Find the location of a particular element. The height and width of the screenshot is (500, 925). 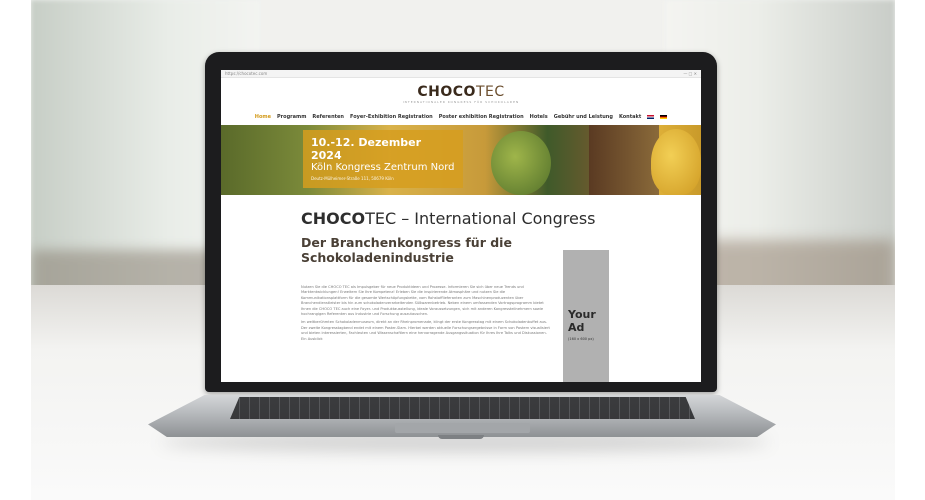

cocoa-pod-green is located at coordinates (521, 163).